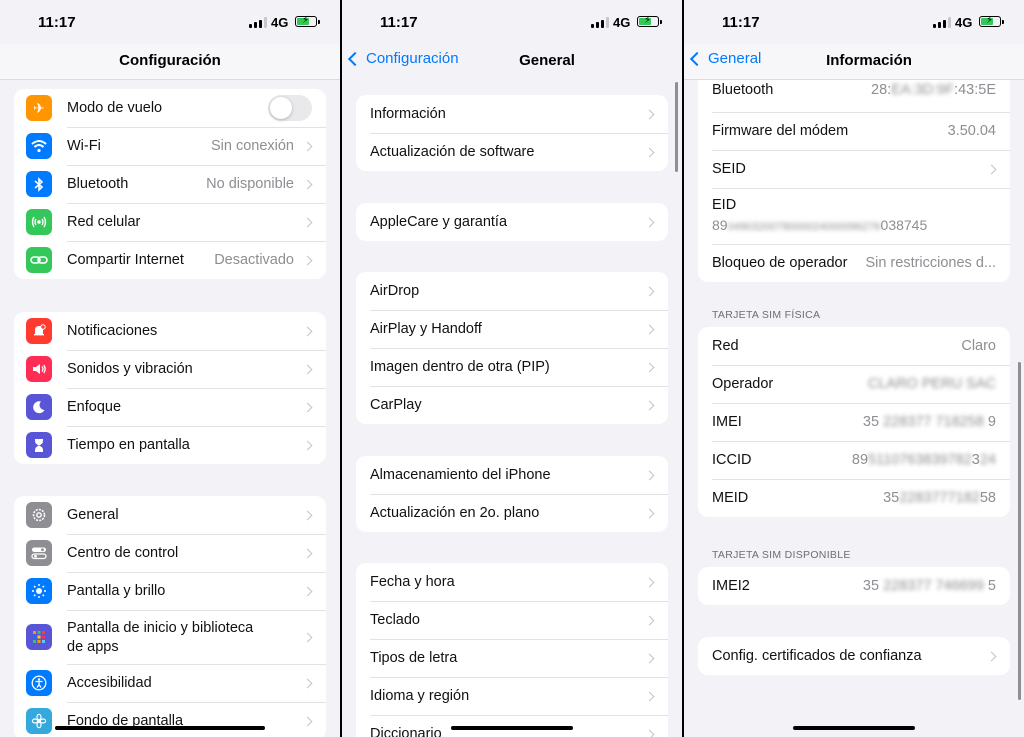 The height and width of the screenshot is (737, 1024). Describe the element at coordinates (727, 422) in the screenshot. I see `row-label: IMEI` at that location.